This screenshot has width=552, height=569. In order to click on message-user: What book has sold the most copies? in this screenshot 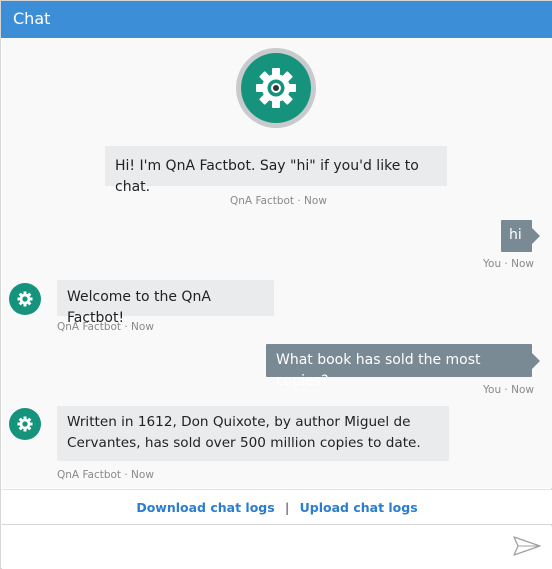, I will do `click(403, 366)`.